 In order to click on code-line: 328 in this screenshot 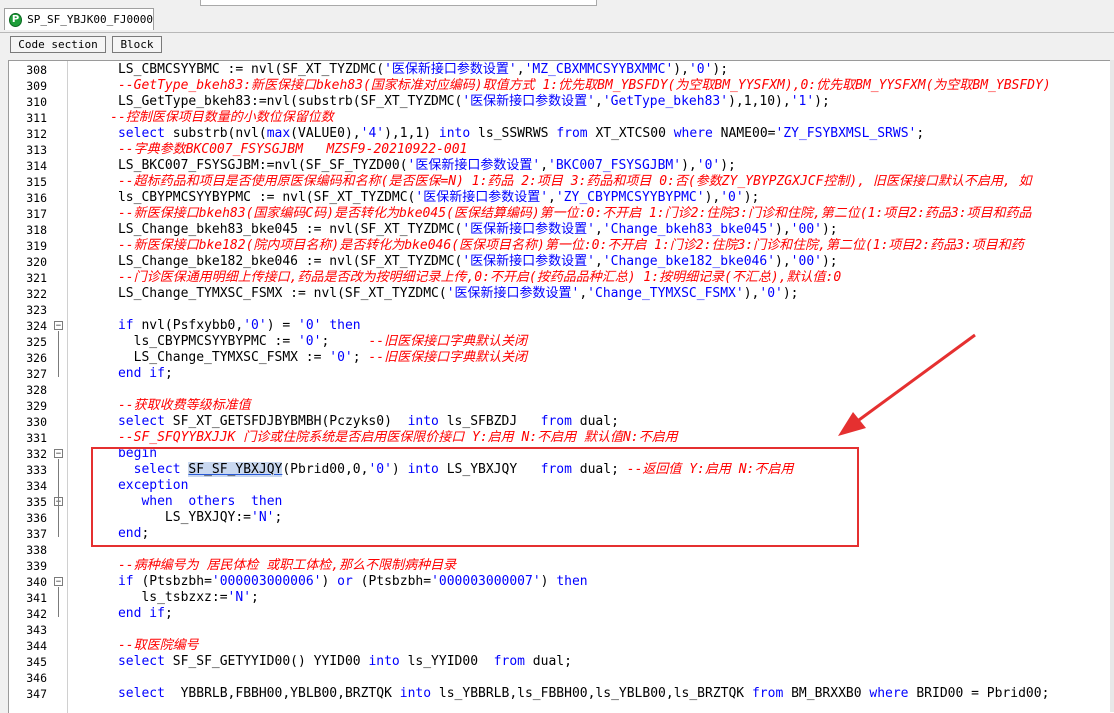, I will do `click(561, 390)`.